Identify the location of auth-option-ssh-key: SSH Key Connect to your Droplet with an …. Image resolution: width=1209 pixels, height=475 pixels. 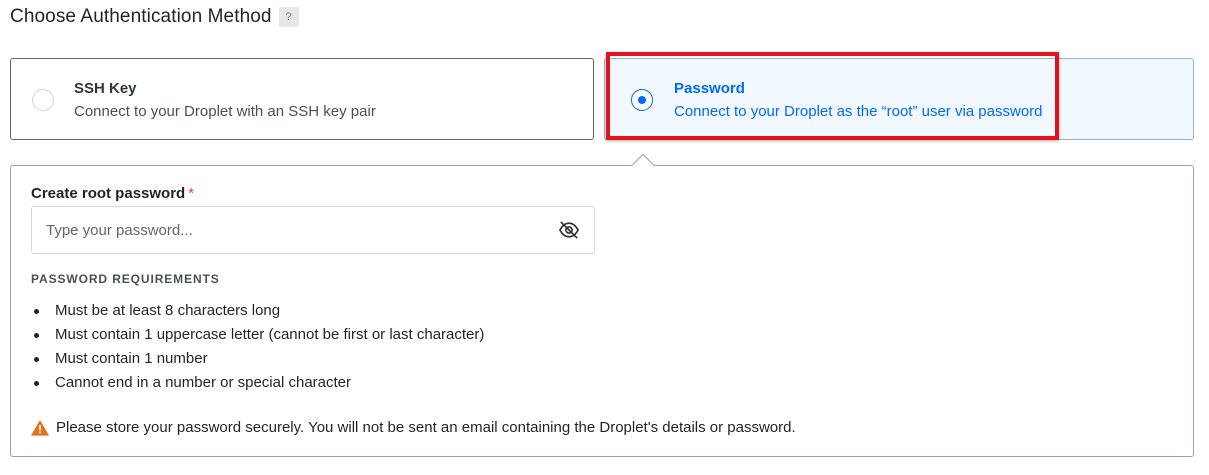
(302, 99).